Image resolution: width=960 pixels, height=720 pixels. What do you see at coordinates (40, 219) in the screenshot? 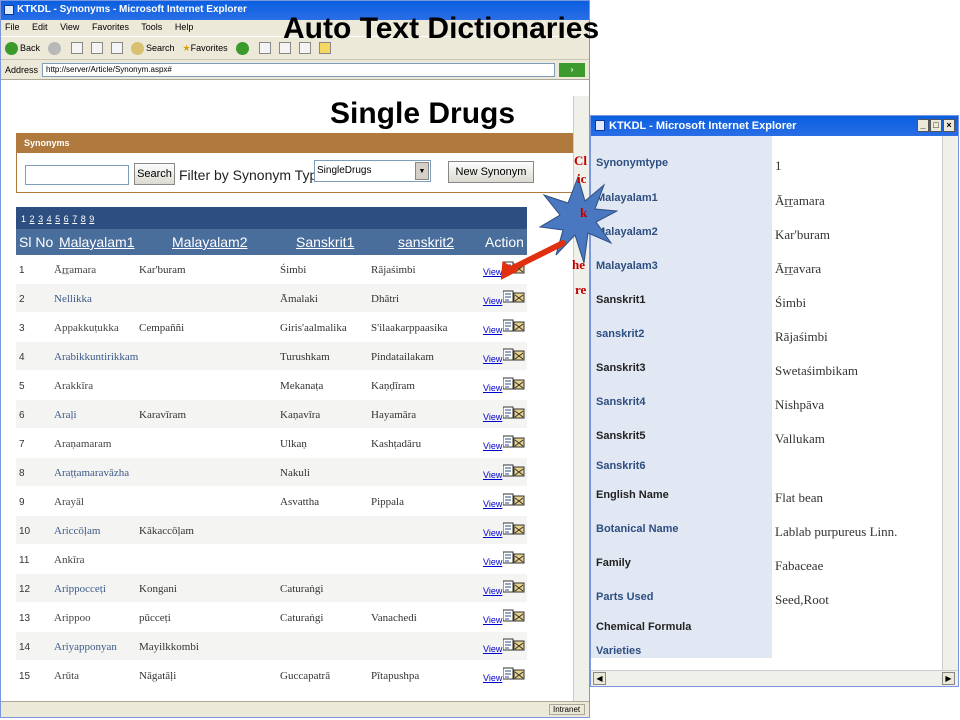
I see `page-link-3: 3` at bounding box center [40, 219].